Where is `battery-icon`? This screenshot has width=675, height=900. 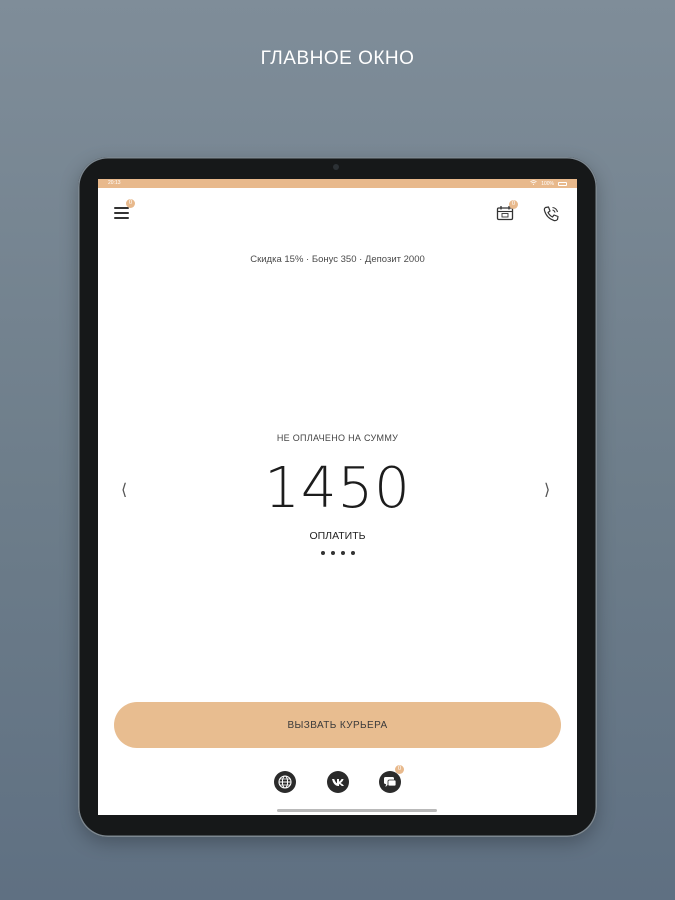
battery-icon is located at coordinates (562, 183).